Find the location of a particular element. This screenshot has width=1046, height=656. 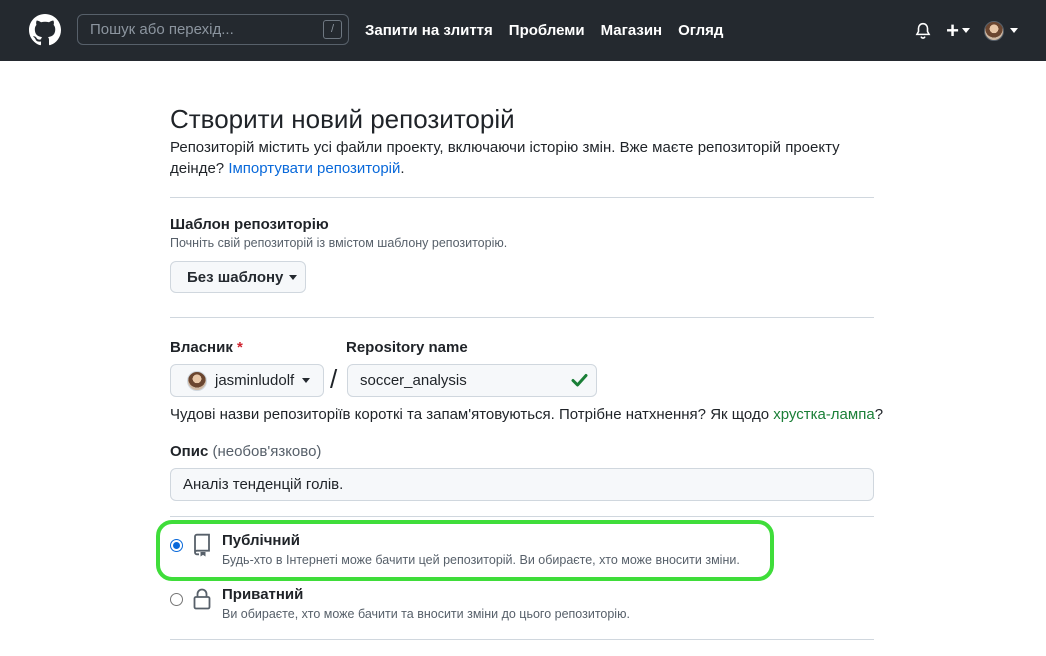

repository-name-label: Repository name is located at coordinates (407, 347).